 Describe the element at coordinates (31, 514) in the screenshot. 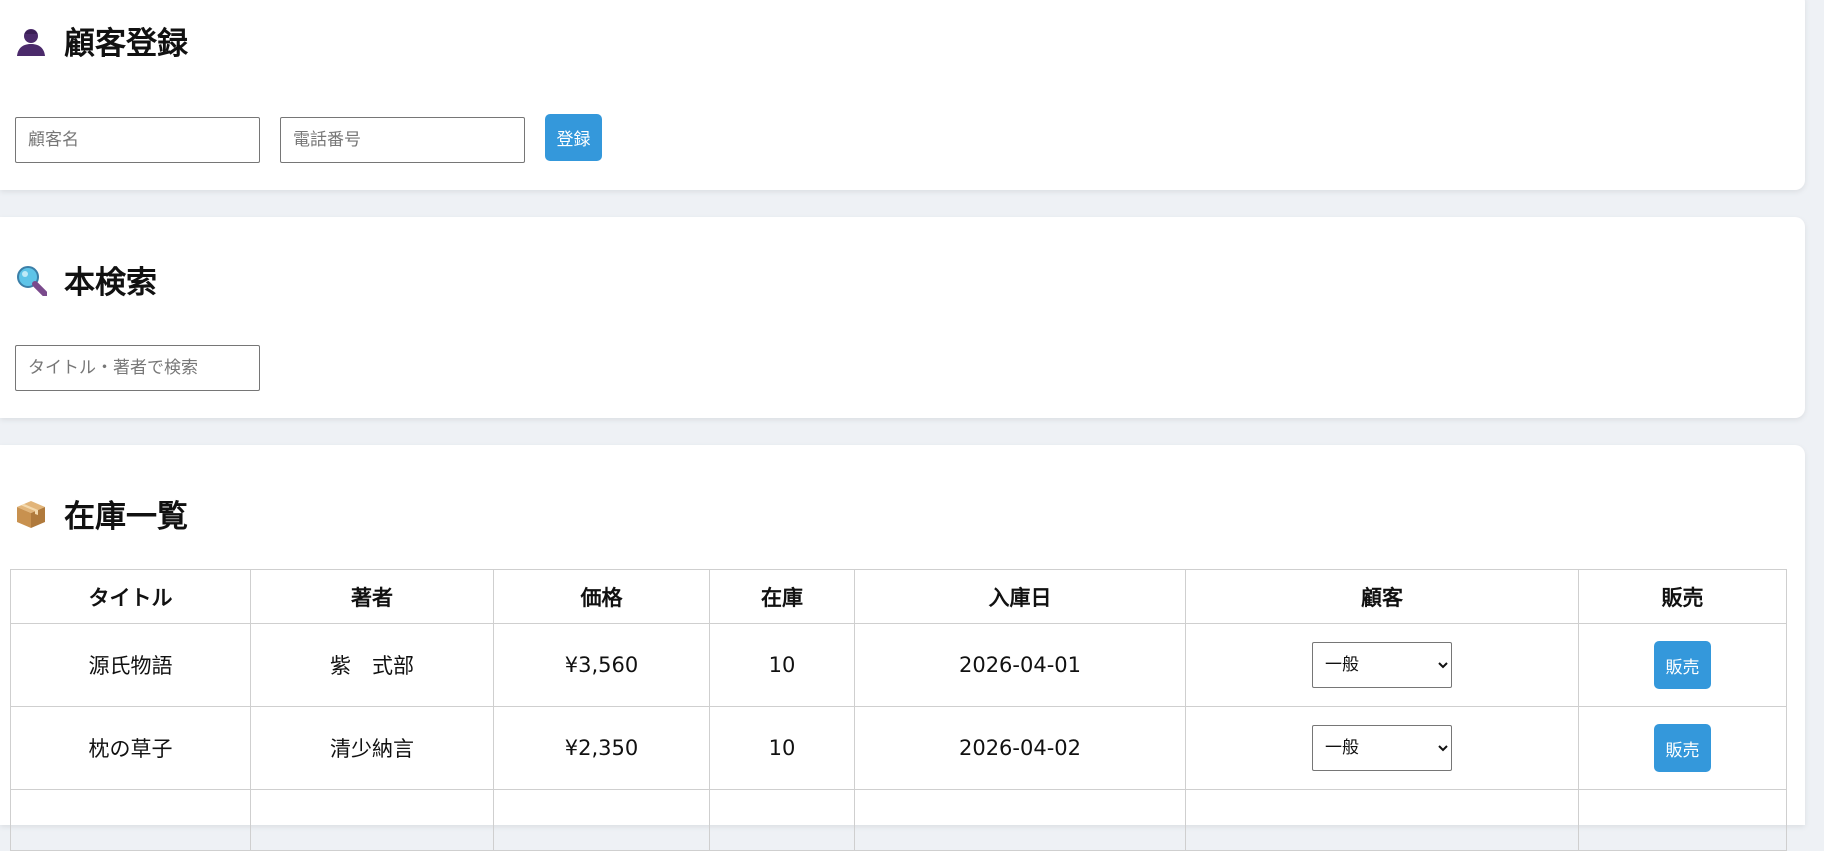

I see `package-icon` at that location.